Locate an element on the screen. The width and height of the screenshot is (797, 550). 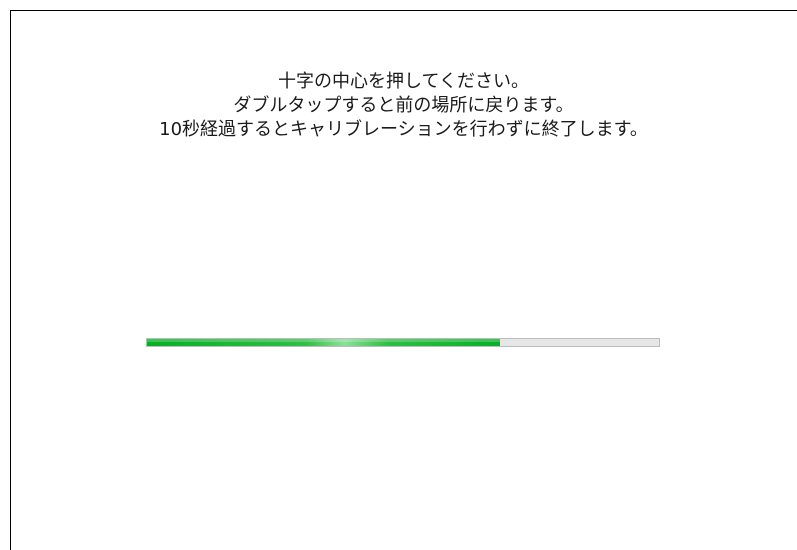
frame-top-edge is located at coordinates (403, 10).